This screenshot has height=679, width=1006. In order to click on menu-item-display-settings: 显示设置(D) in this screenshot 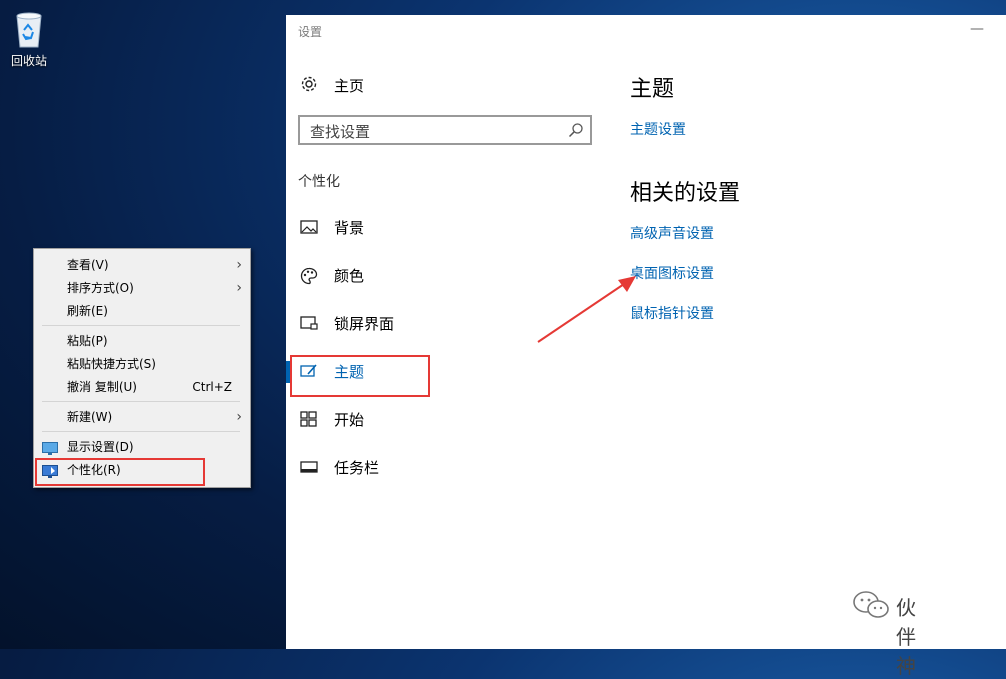, I will do `click(142, 447)`.